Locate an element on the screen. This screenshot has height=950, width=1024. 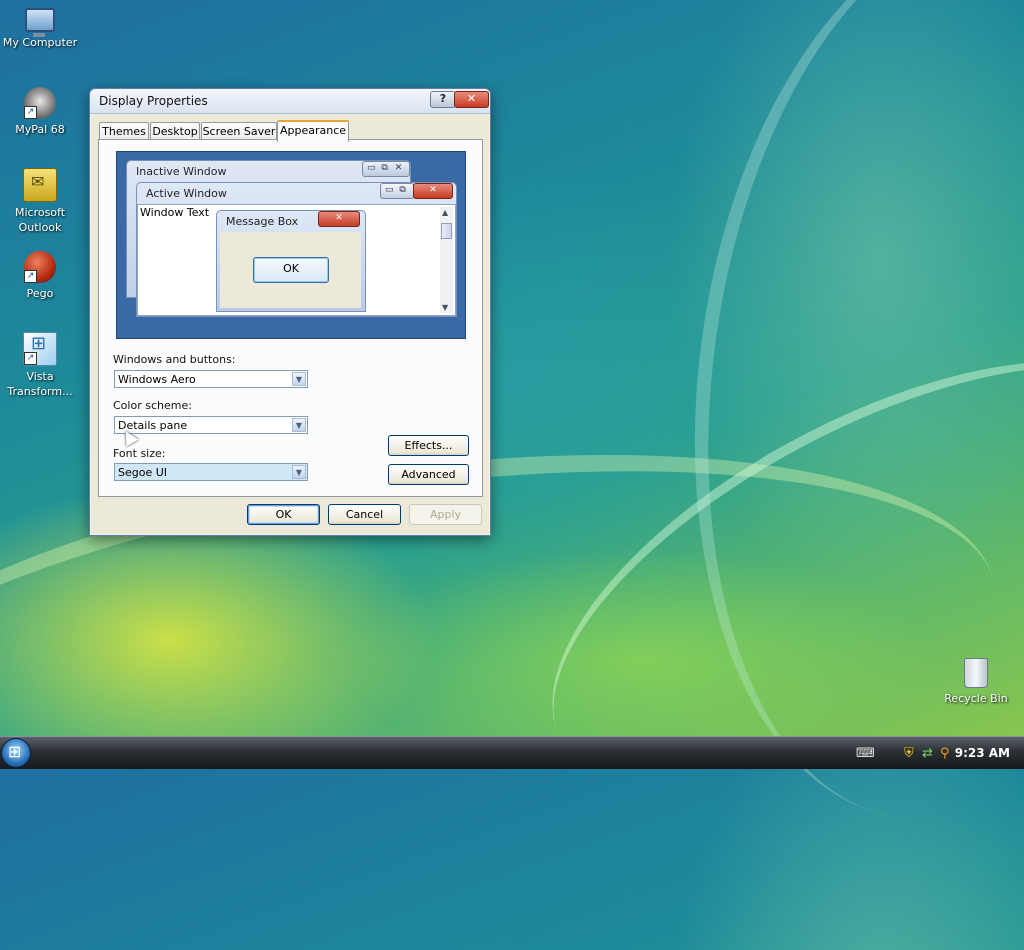
advanced-button: Advanced is located at coordinates (428, 474).